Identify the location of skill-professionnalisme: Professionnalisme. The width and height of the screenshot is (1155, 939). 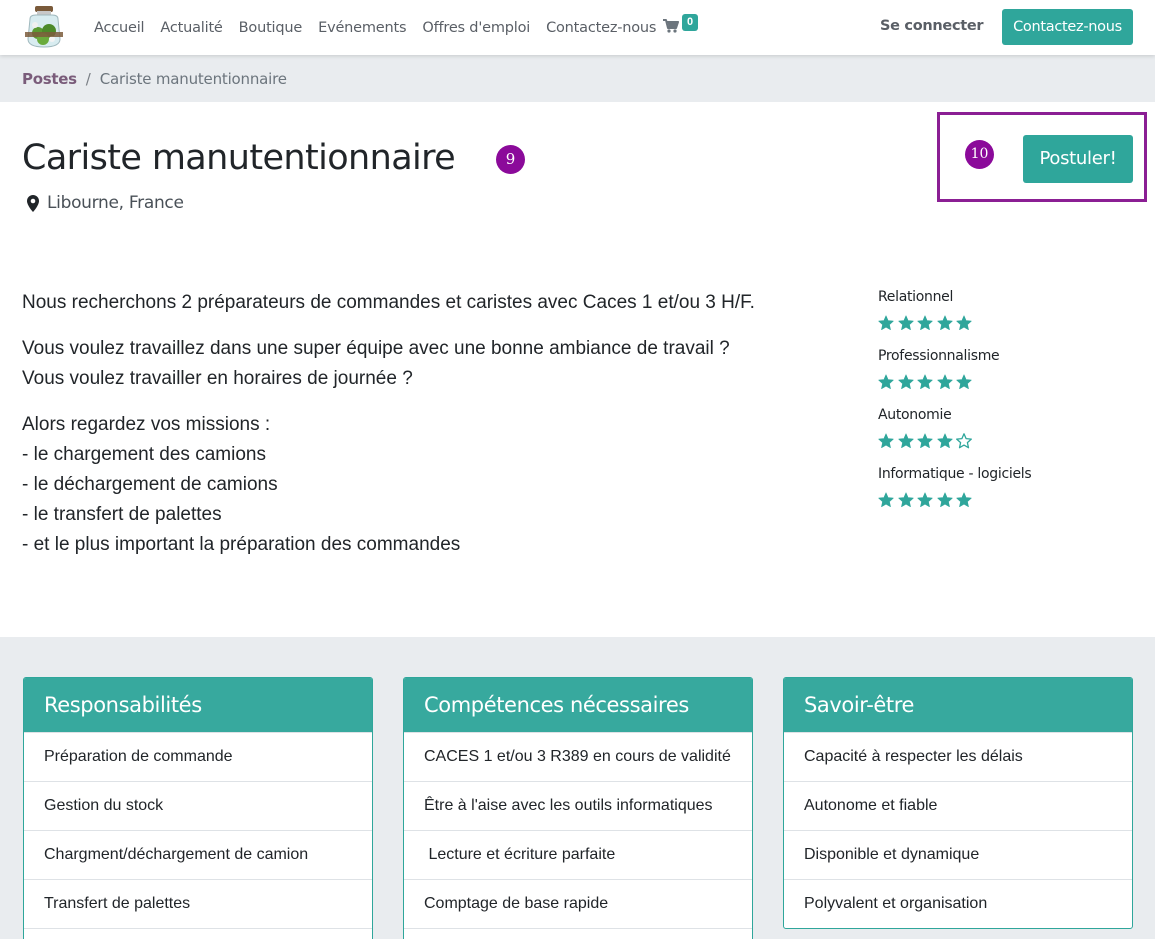
(954, 375).